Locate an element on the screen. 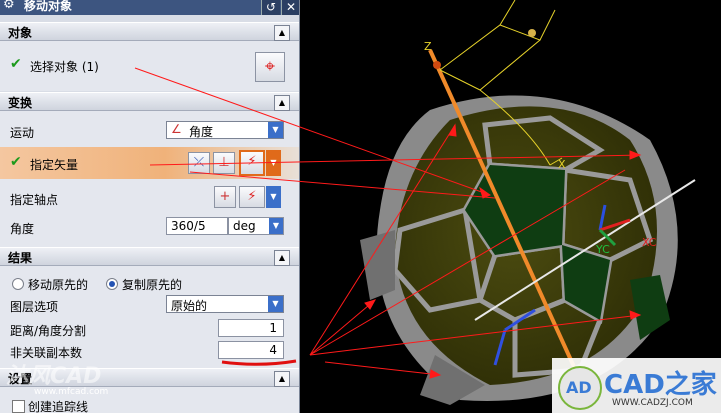 The image size is (721, 413). cadzj-logo-badge: AD is located at coordinates (579, 387).